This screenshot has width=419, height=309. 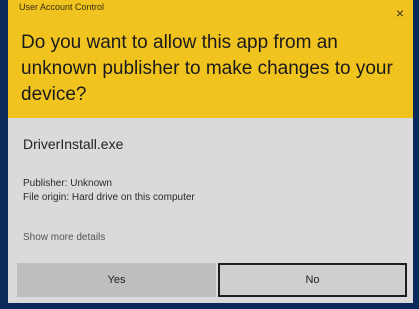 What do you see at coordinates (400, 13) in the screenshot?
I see `close-icon: ×` at bounding box center [400, 13].